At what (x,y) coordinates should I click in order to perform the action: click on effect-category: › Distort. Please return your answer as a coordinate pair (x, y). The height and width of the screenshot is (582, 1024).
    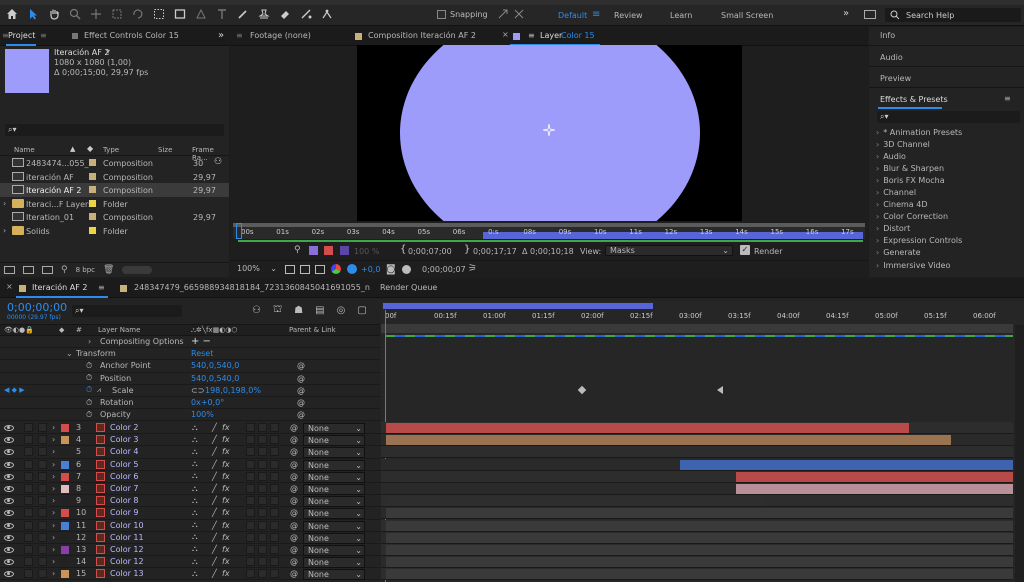
    Looking at the image, I should click on (946, 229).